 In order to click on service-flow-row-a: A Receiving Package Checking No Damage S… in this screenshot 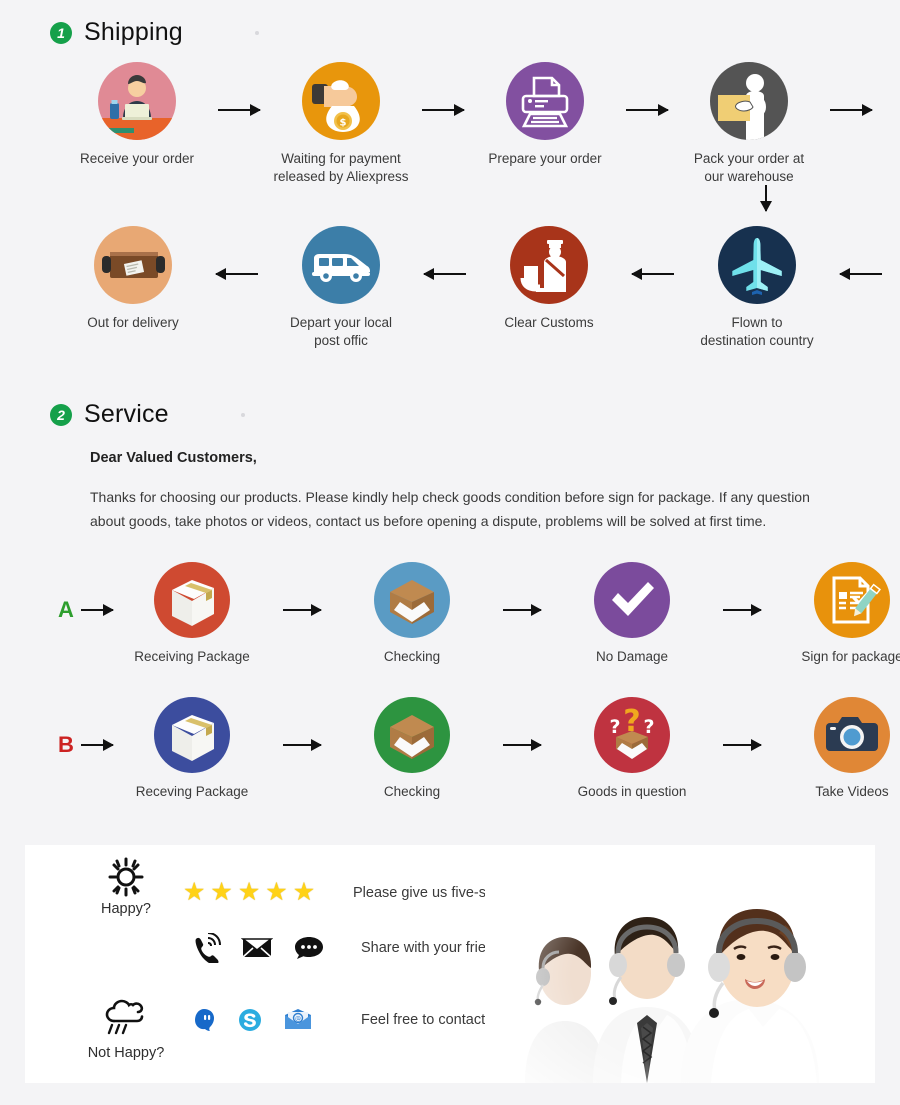, I will do `click(477, 614)`.